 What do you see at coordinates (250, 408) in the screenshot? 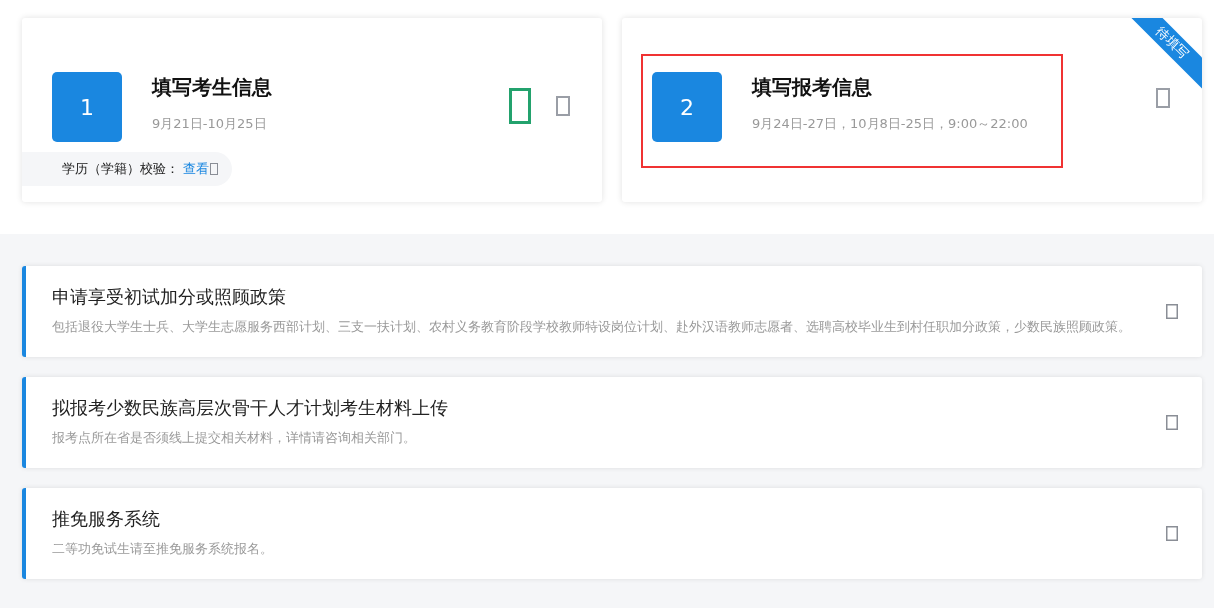
I see `policy-title: 拟报考少数民族高层次骨干人才计划考生材料上传` at bounding box center [250, 408].